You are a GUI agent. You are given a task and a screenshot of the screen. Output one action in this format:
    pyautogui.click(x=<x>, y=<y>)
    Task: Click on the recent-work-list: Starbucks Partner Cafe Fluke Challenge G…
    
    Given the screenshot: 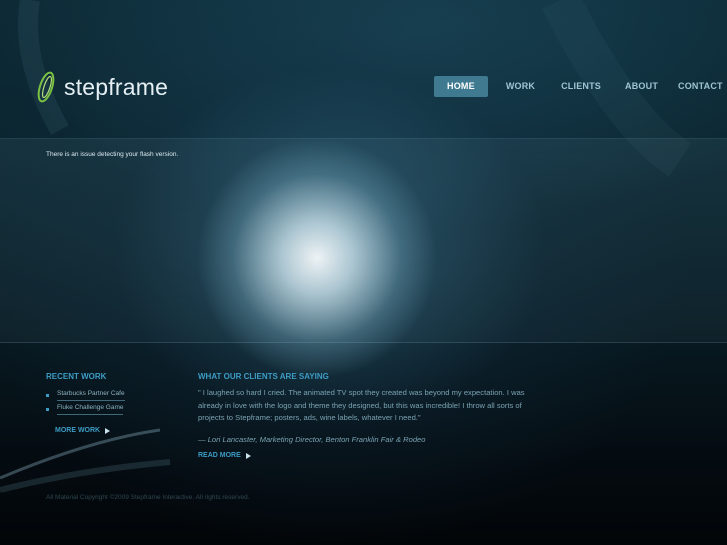 What is the action you would take?
    pyautogui.click(x=85, y=402)
    